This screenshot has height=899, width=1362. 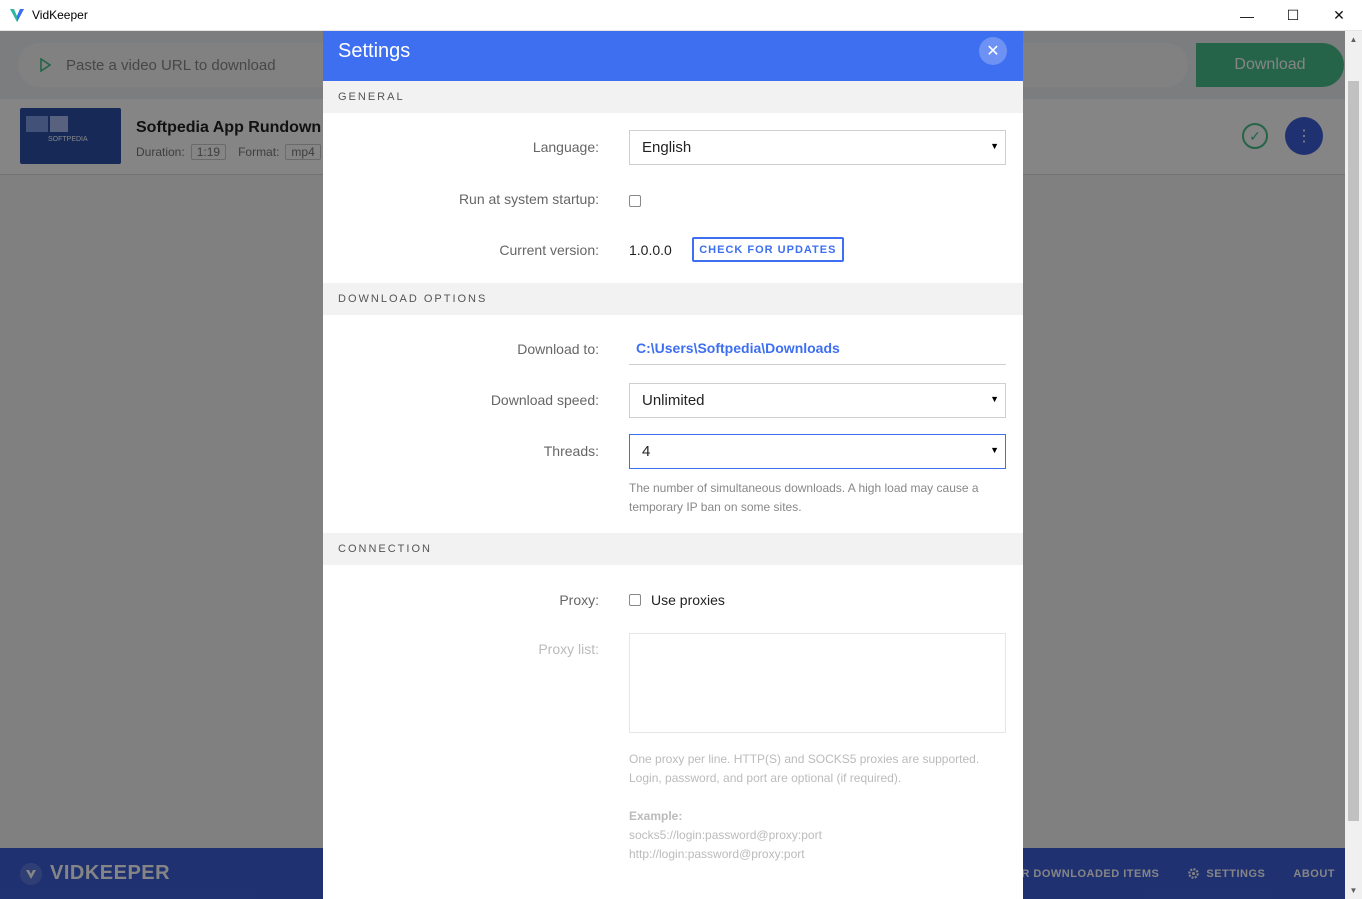 What do you see at coordinates (717, 854) in the screenshot?
I see `example-http: http://login:password@proxy:port` at bounding box center [717, 854].